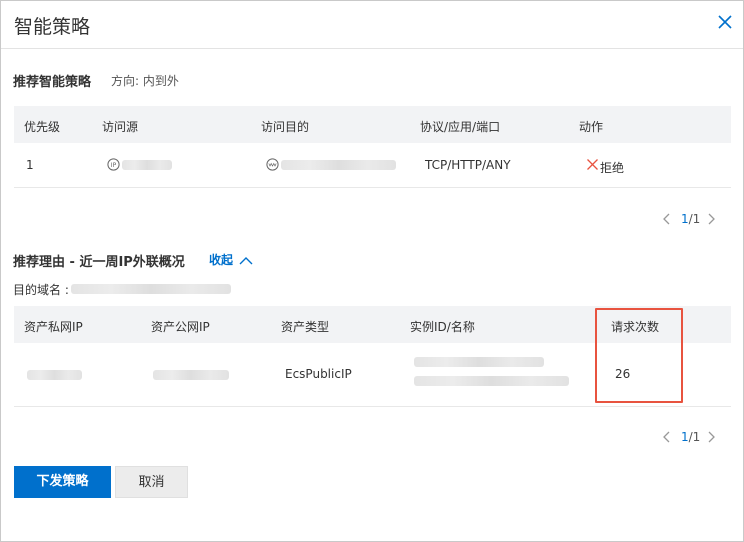 The height and width of the screenshot is (542, 744). Describe the element at coordinates (305, 327) in the screenshot. I see `col-asset-type: 资产类型` at that location.